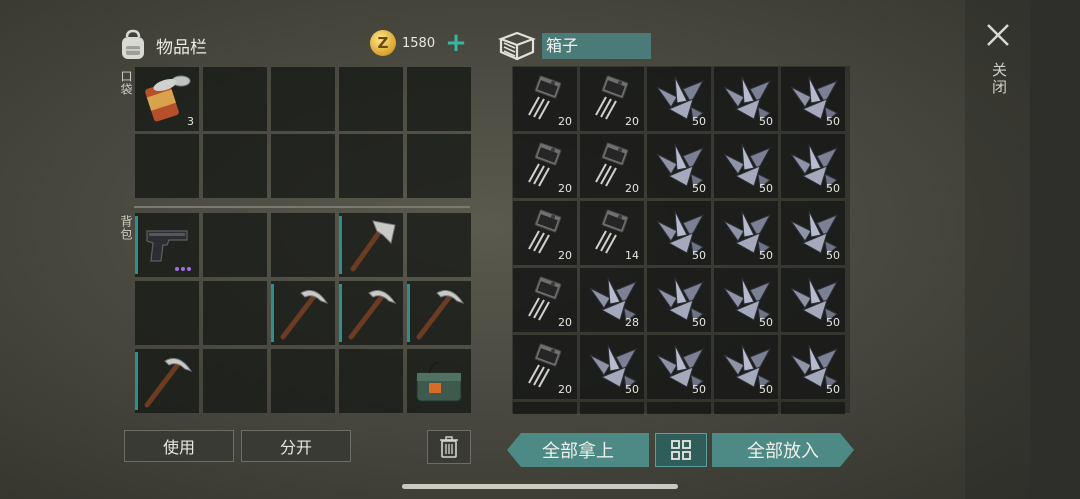 The width and height of the screenshot is (1080, 499). What do you see at coordinates (183, 269) in the screenshot?
I see `rarity-dots` at bounding box center [183, 269].